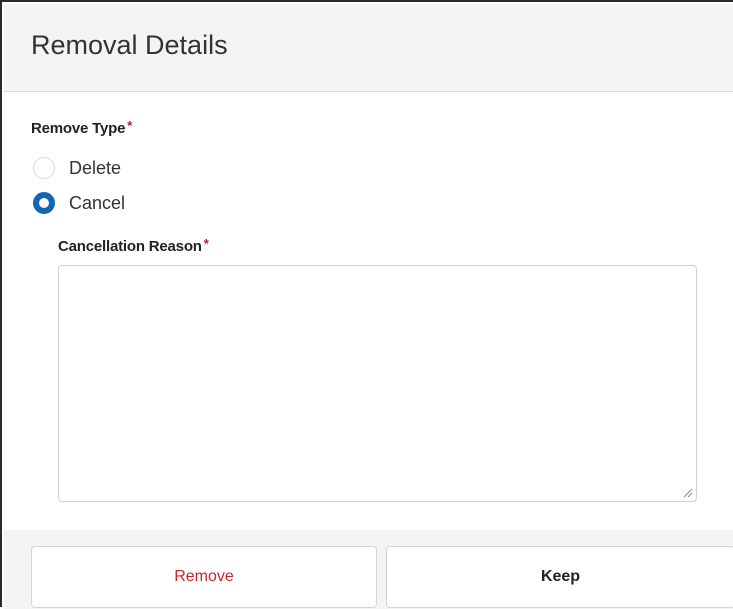 The height and width of the screenshot is (609, 733). What do you see at coordinates (204, 577) in the screenshot?
I see `remove-button: Remove` at bounding box center [204, 577].